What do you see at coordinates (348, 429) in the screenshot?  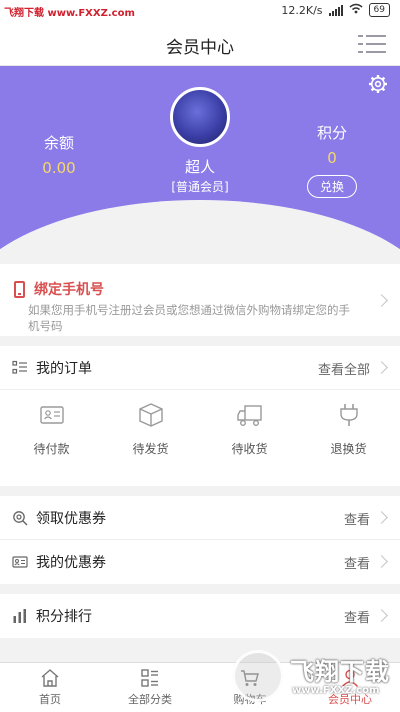 I see `order-returns: 退换货` at bounding box center [348, 429].